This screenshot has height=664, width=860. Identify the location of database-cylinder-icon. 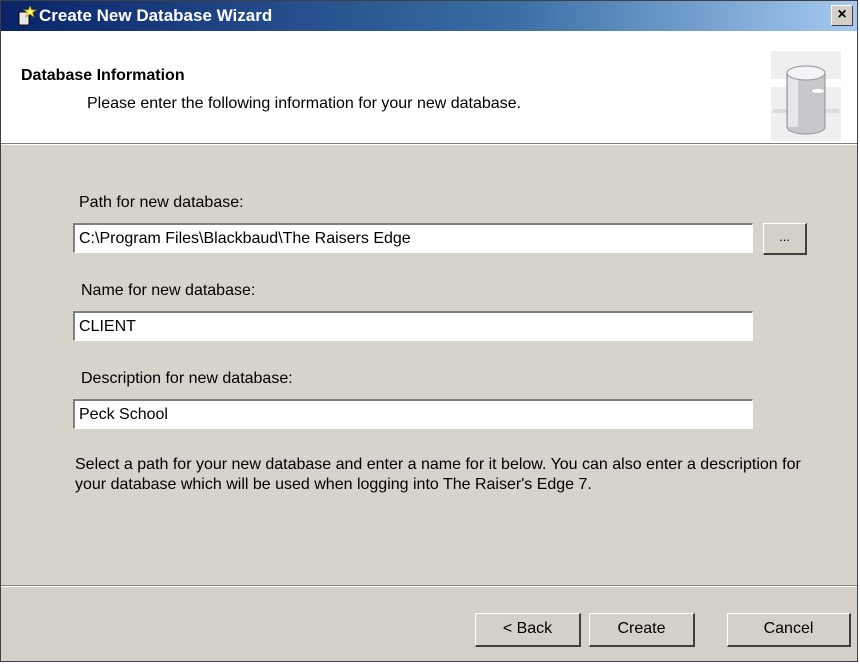
(806, 96).